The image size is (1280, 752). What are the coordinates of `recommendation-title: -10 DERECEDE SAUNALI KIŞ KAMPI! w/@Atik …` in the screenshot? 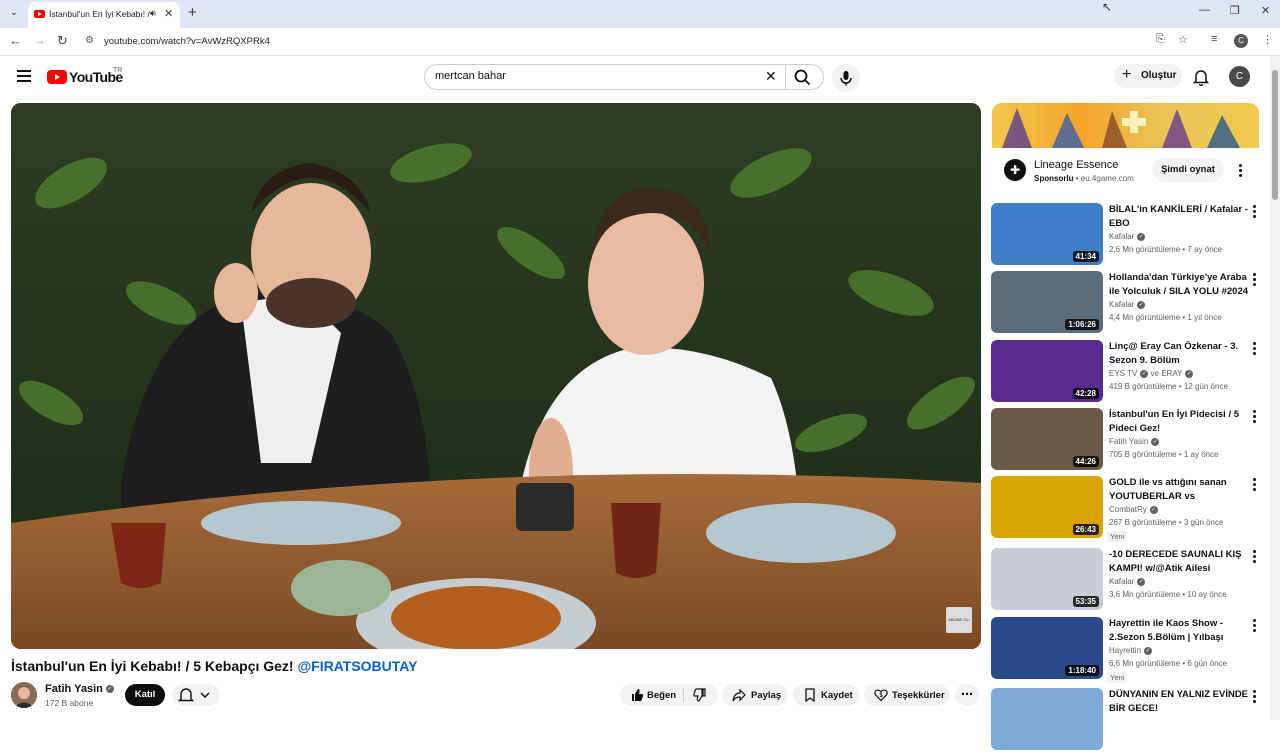 It's located at (1179, 561).